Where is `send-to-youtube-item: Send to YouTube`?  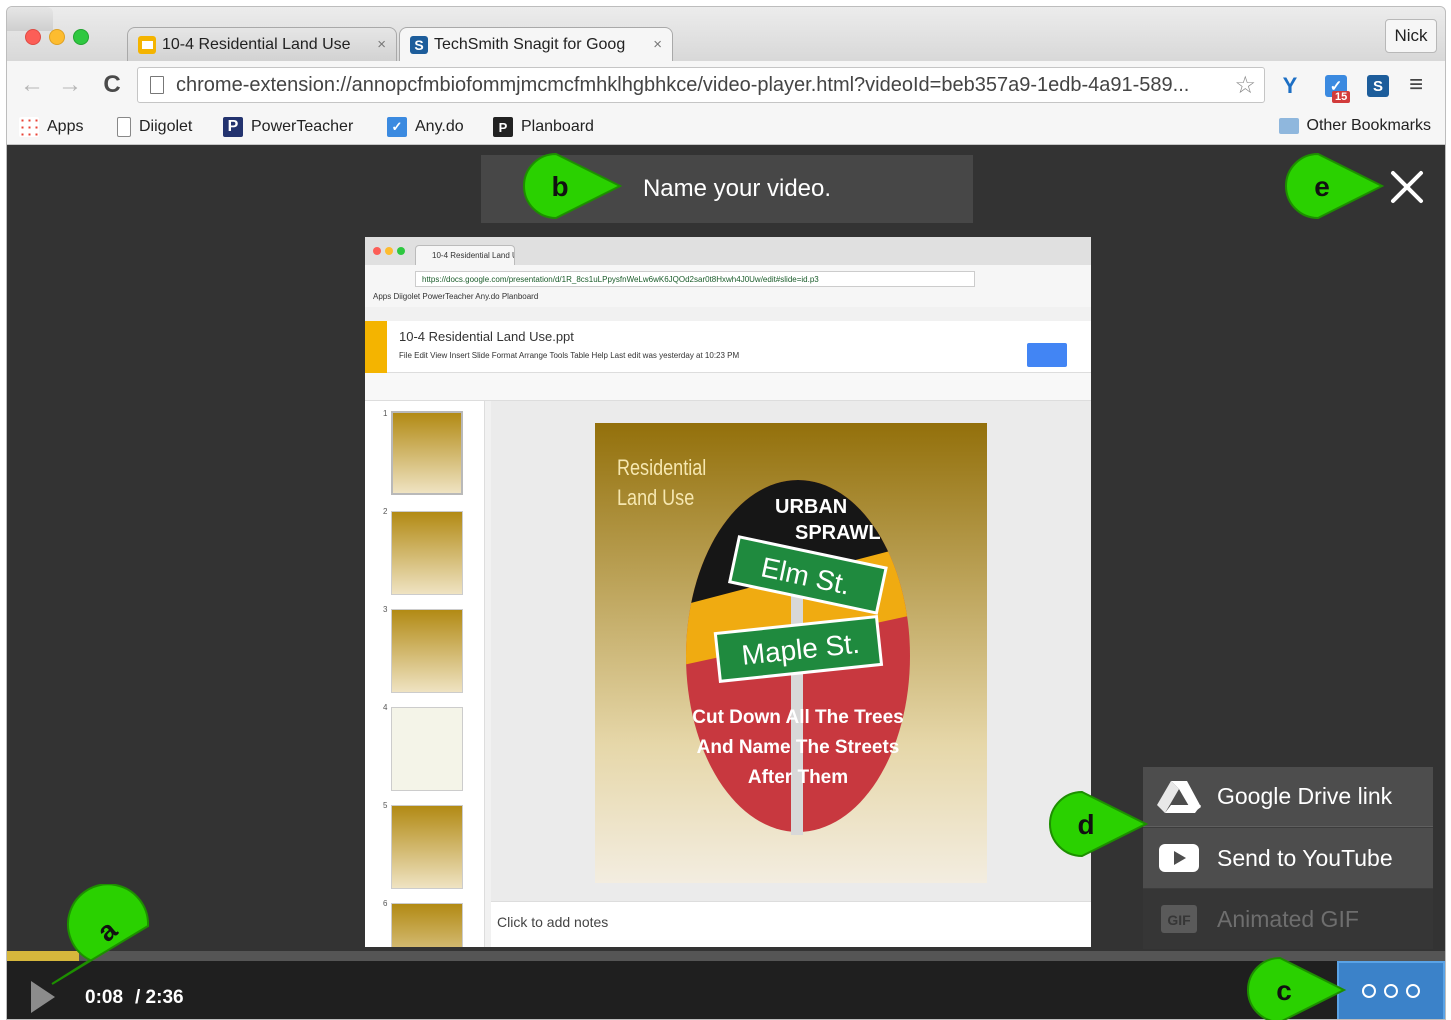
send-to-youtube-item: Send to YouTube is located at coordinates (1288, 858).